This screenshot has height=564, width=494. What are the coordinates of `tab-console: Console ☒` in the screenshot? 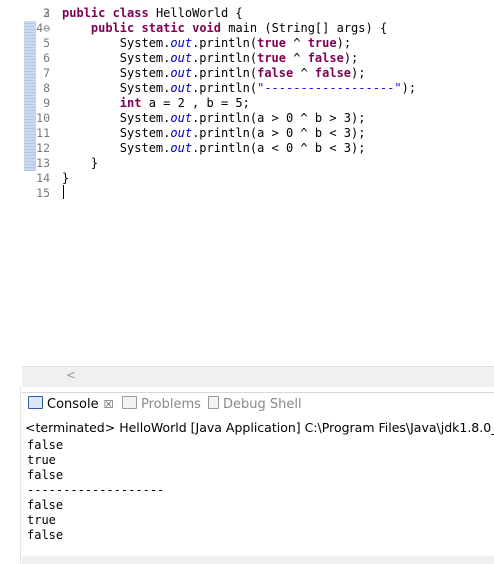 It's located at (70, 405).